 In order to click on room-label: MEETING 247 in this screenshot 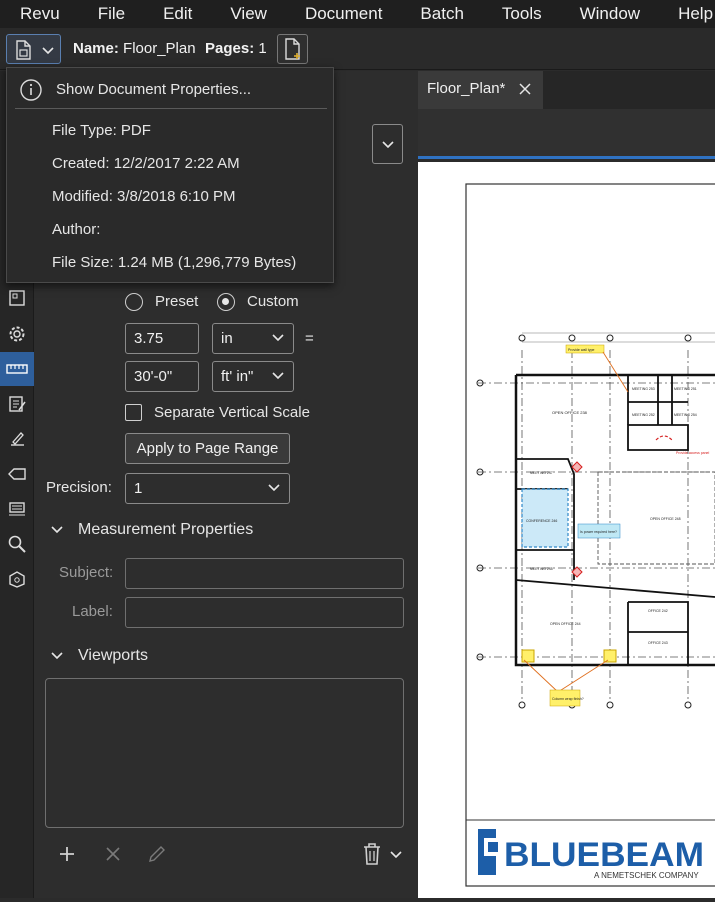, I will do `click(541, 473)`.